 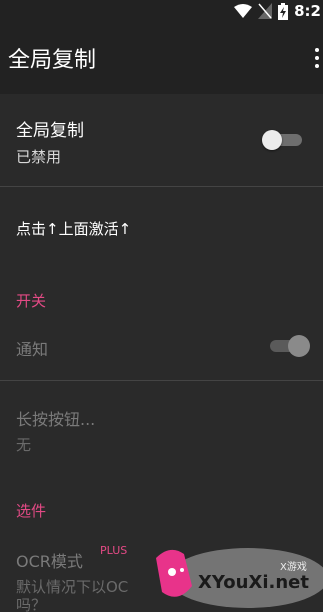 I want to click on app-title: 全局复制, so click(x=52, y=60).